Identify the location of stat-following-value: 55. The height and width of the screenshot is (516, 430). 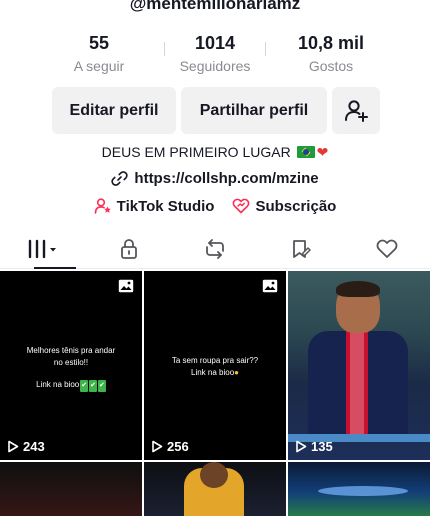
(99, 43).